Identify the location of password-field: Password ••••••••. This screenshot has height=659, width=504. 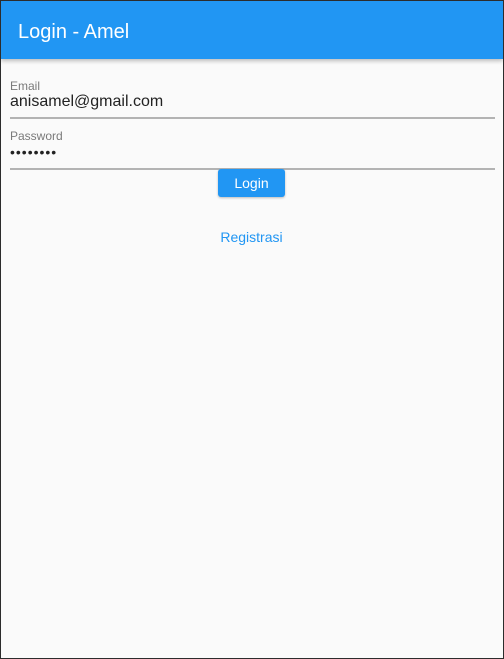
(252, 150).